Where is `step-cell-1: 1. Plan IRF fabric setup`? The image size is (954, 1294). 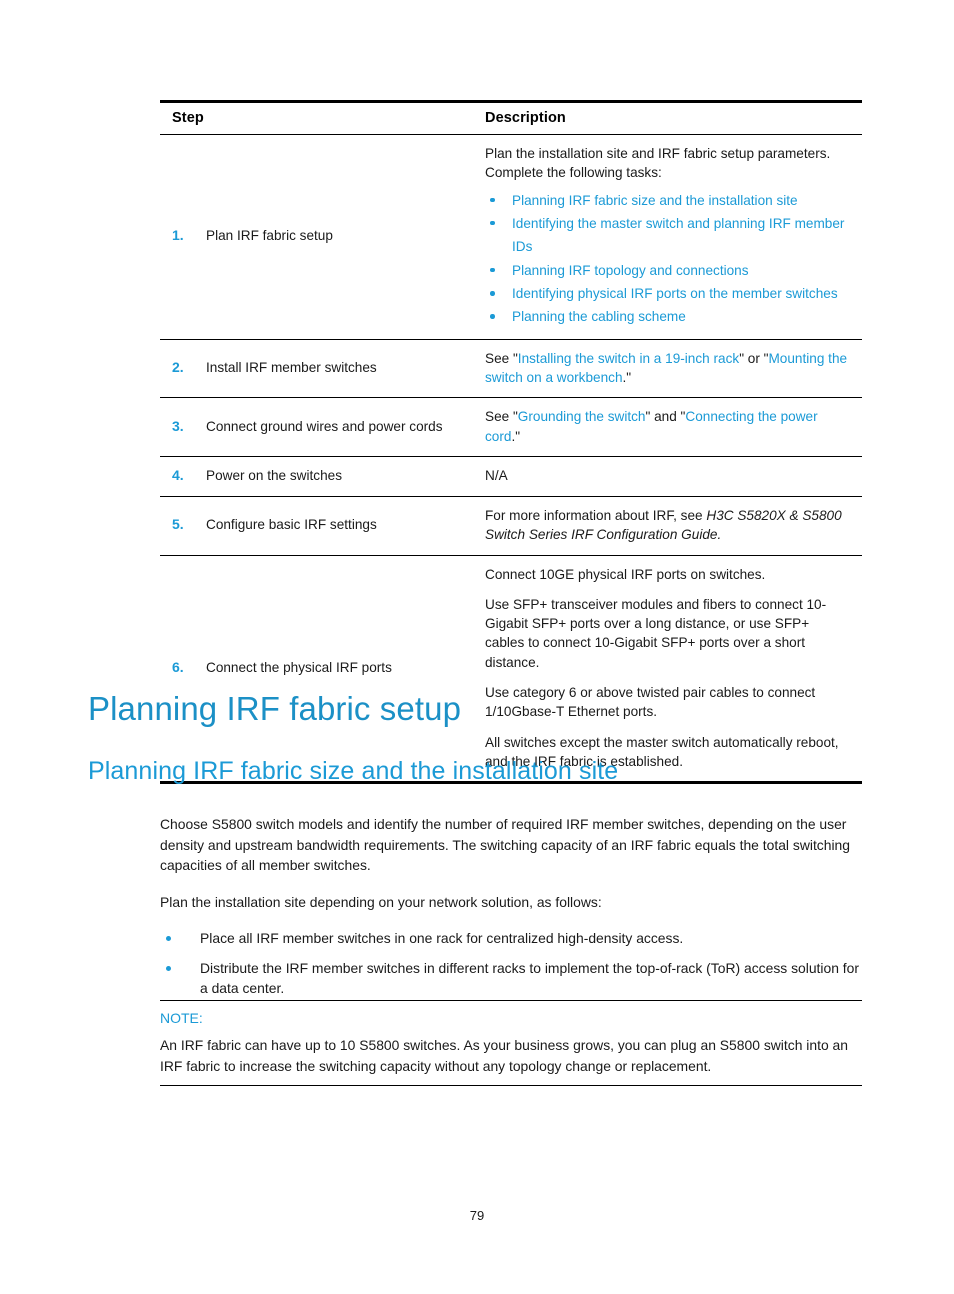 step-cell-1: 1. Plan IRF fabric setup is located at coordinates (318, 237).